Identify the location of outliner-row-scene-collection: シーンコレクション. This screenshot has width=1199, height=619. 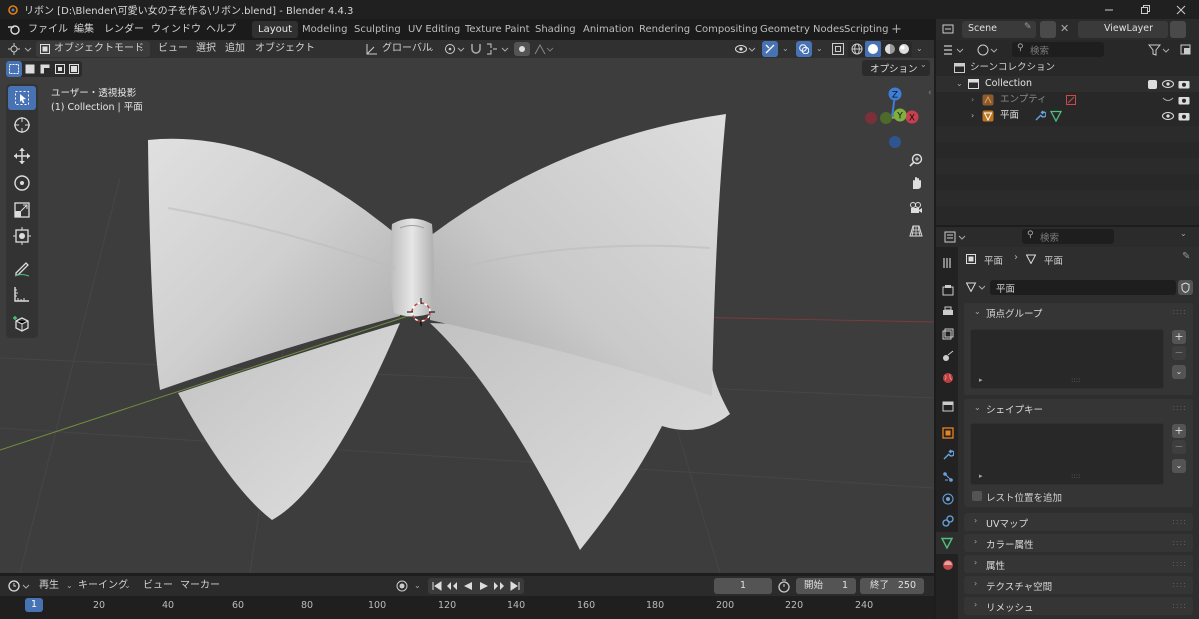
(1067, 68).